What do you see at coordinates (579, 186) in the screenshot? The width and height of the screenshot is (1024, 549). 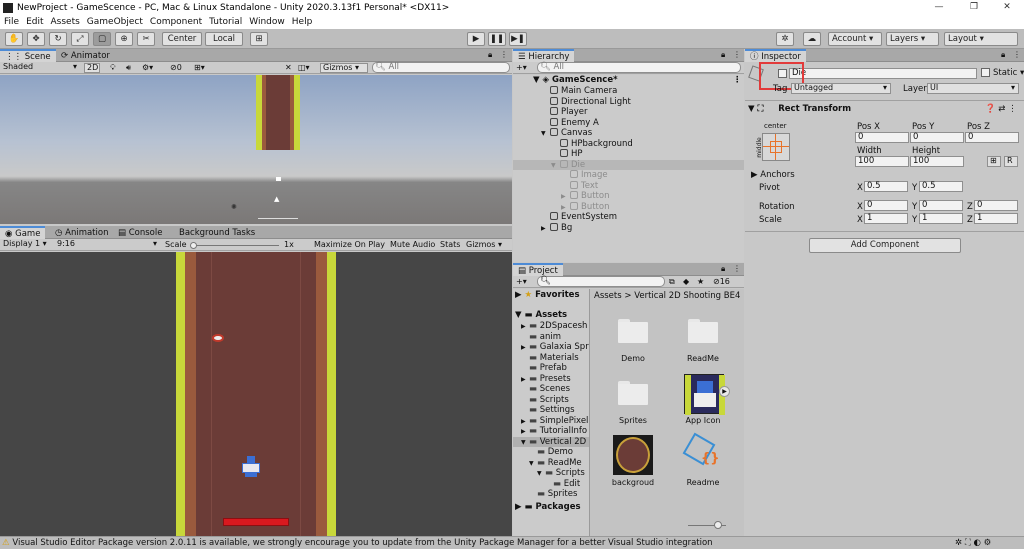 I see `hierarchy-item: Text` at bounding box center [579, 186].